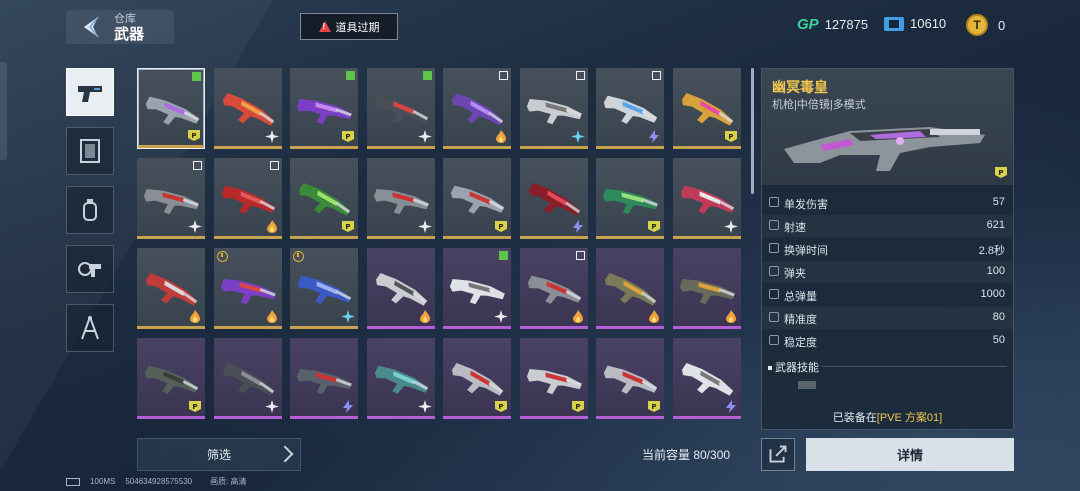 The width and height of the screenshot is (1080, 491). What do you see at coordinates (806, 205) in the screenshot?
I see `stat-label: 单发伤害` at bounding box center [806, 205].